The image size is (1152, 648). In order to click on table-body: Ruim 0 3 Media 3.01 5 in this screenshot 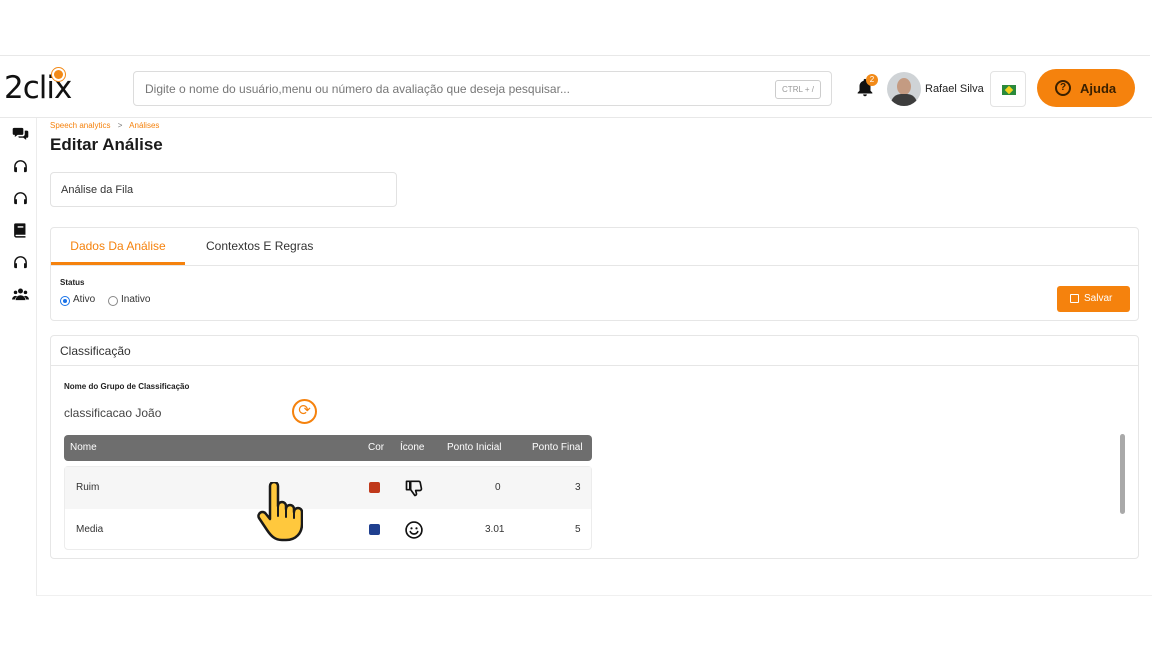, I will do `click(328, 508)`.